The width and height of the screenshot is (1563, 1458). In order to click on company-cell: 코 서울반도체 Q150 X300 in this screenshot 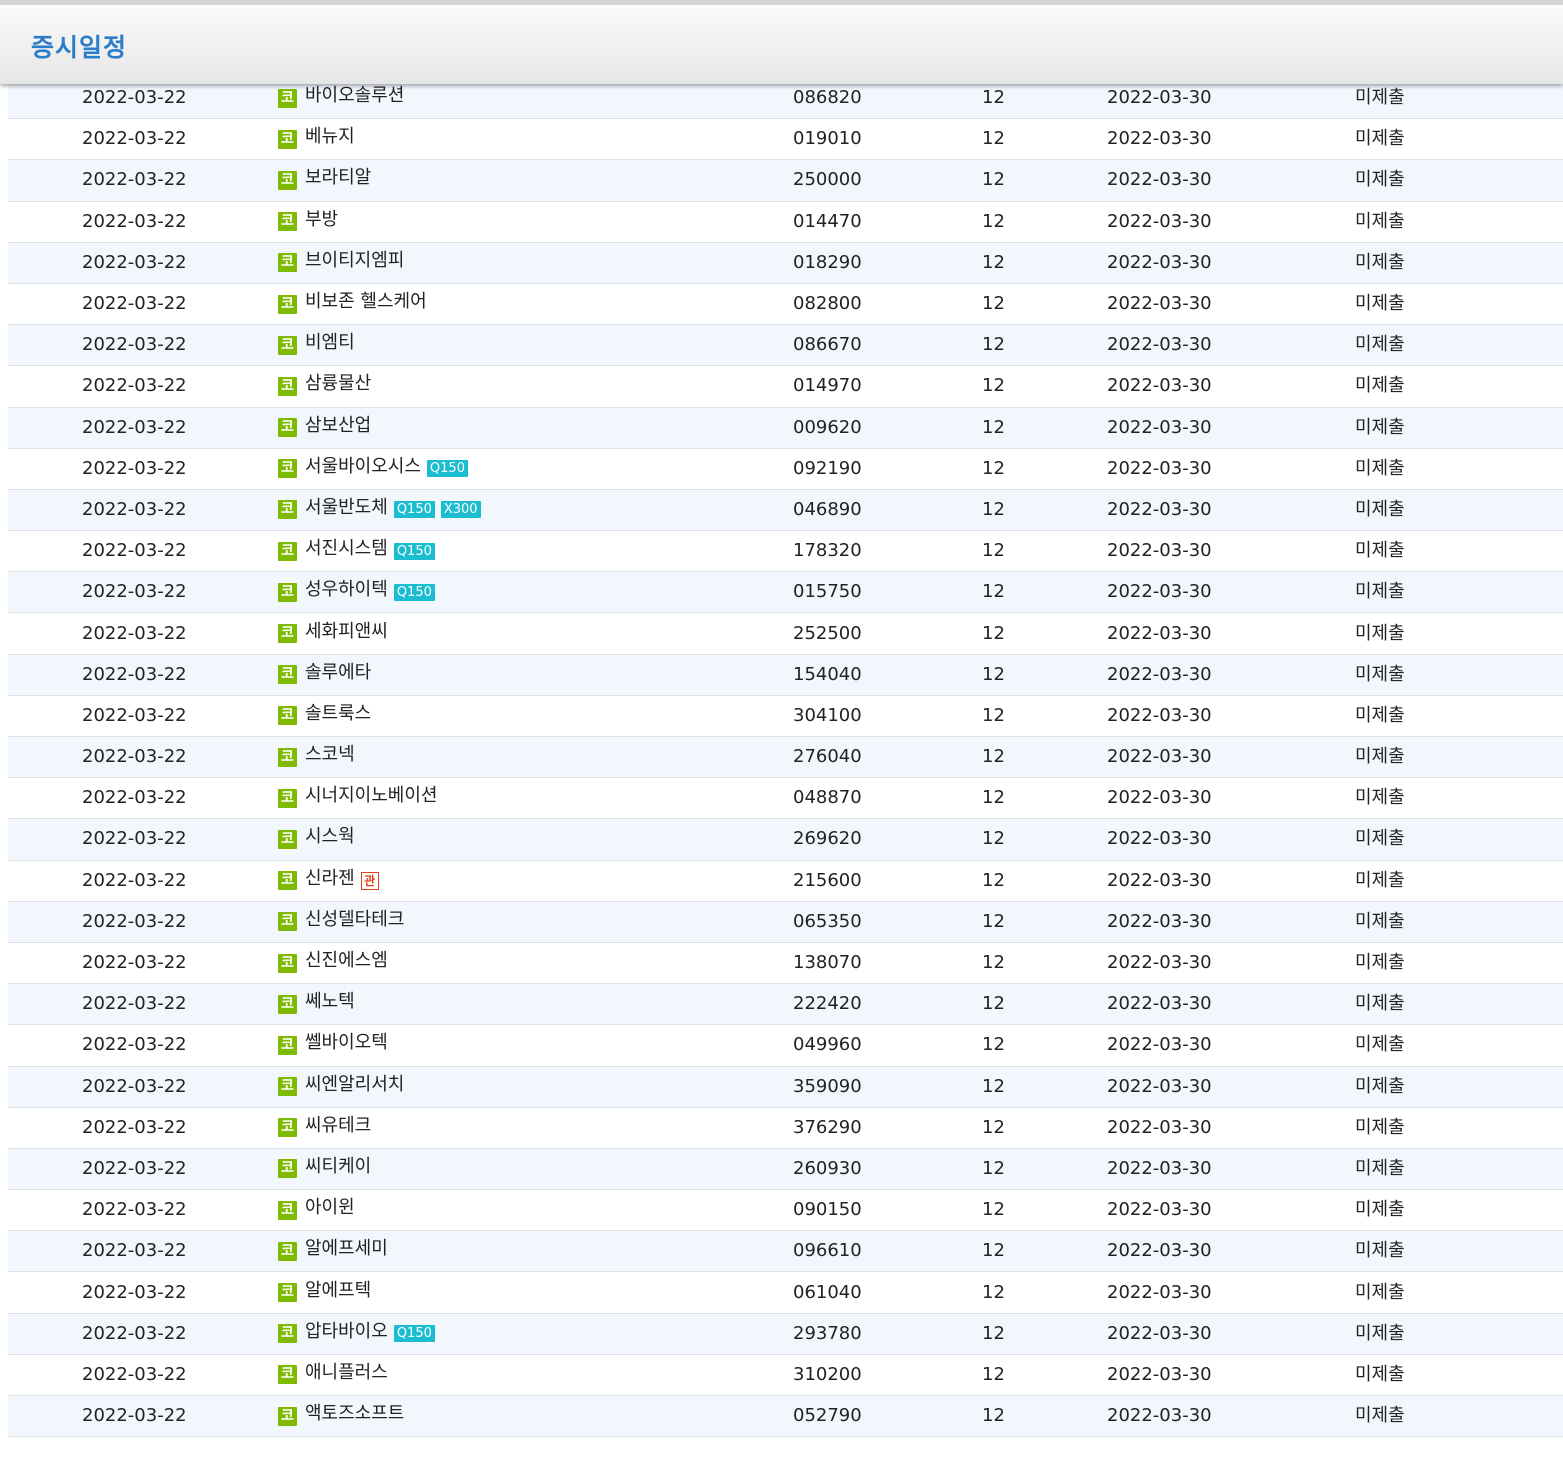, I will do `click(379, 510)`.